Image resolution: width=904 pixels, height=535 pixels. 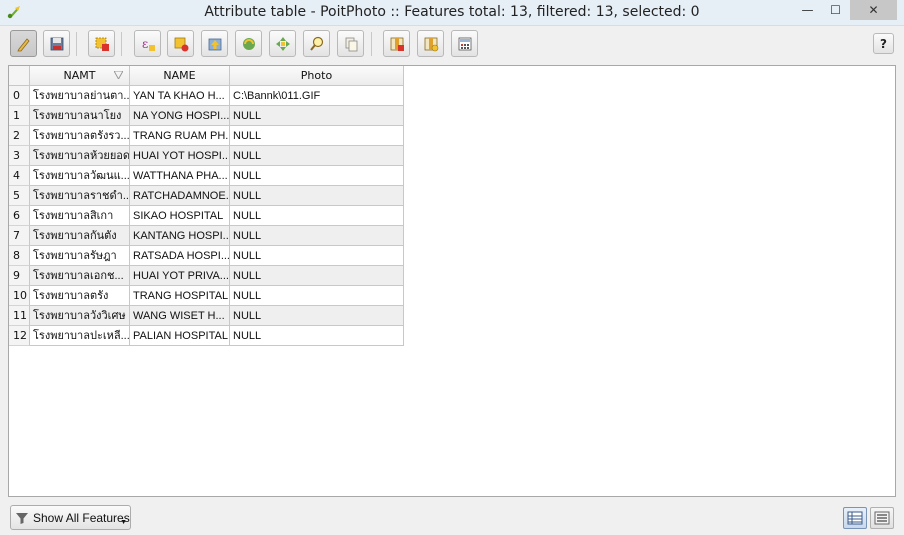 What do you see at coordinates (81, 517) in the screenshot?
I see `show-all-features-label: Show All Features` at bounding box center [81, 517].